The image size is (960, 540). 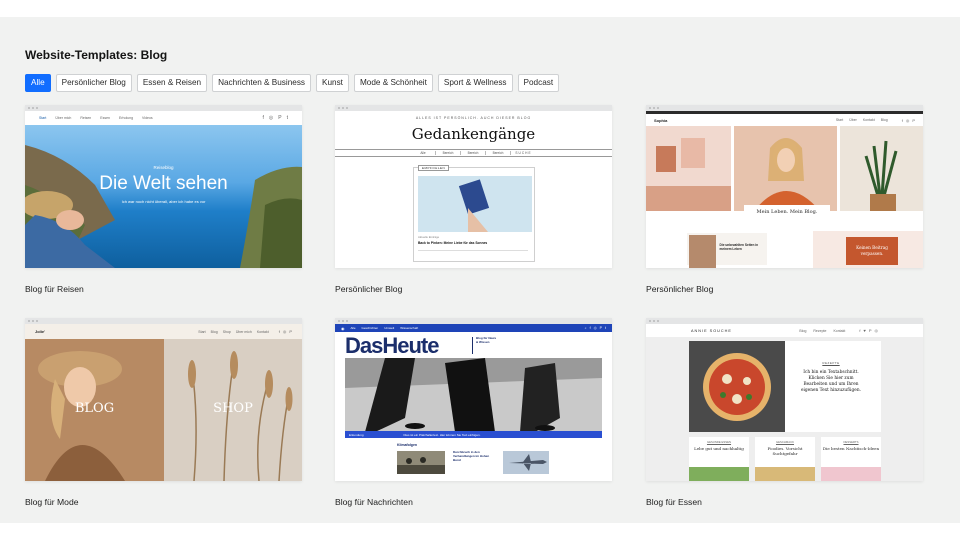 What do you see at coordinates (96, 55) in the screenshot?
I see `page-title: Website-Templates: Blog` at bounding box center [96, 55].